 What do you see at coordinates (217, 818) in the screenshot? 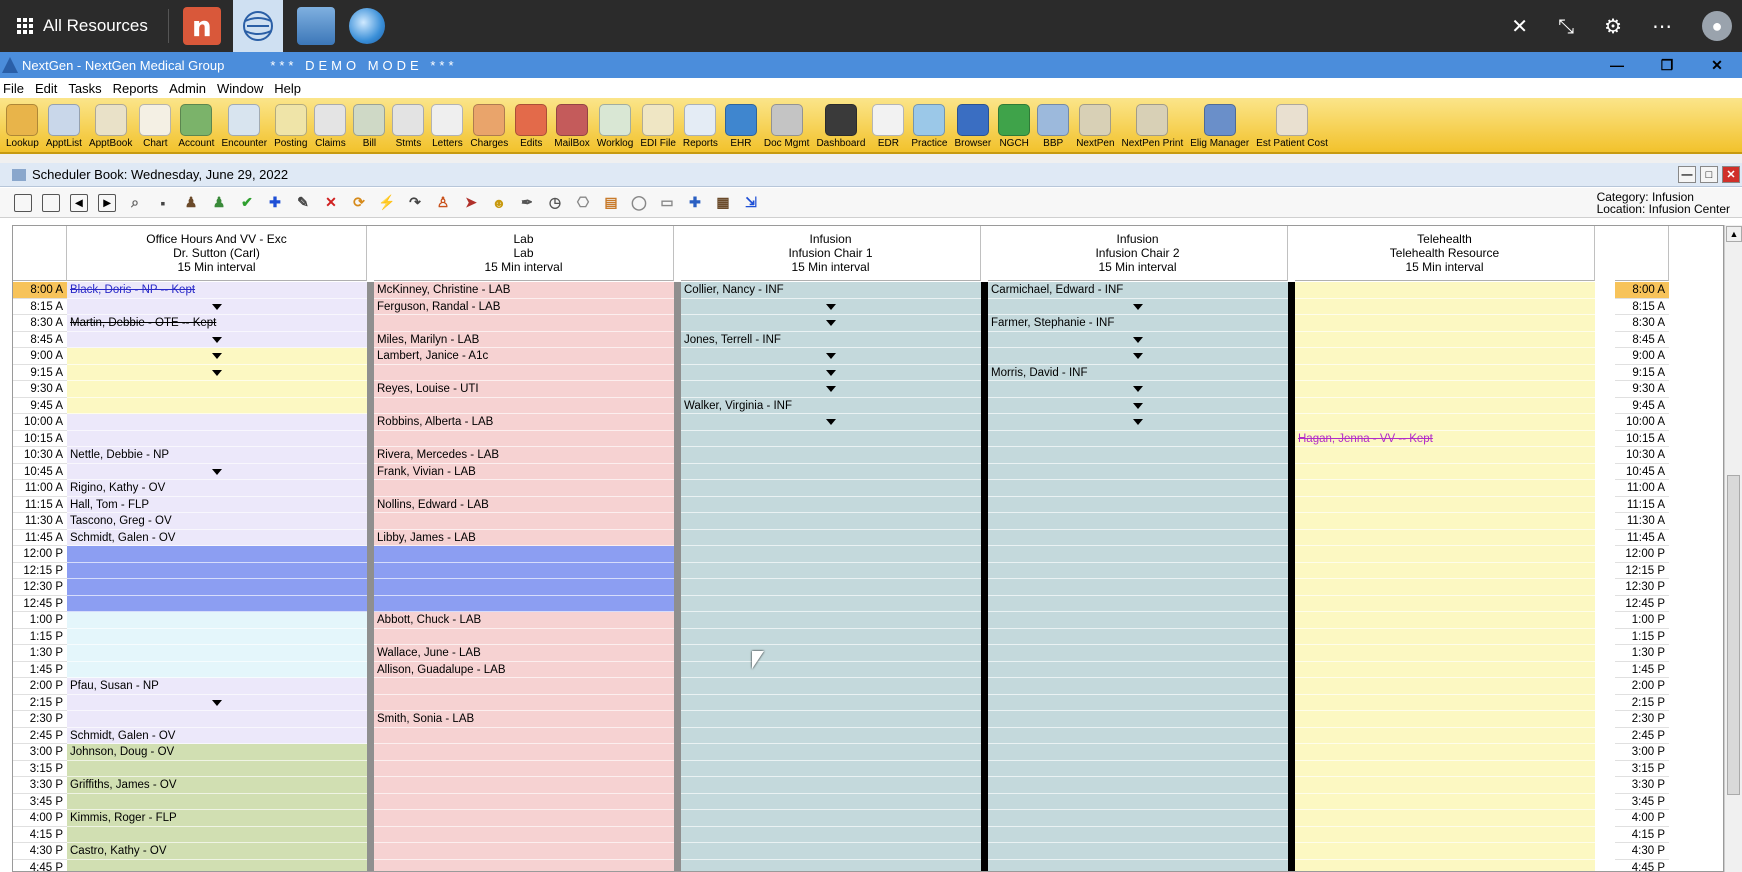
I see `appointment-slot: Kimmis, Roger - FLP` at bounding box center [217, 818].